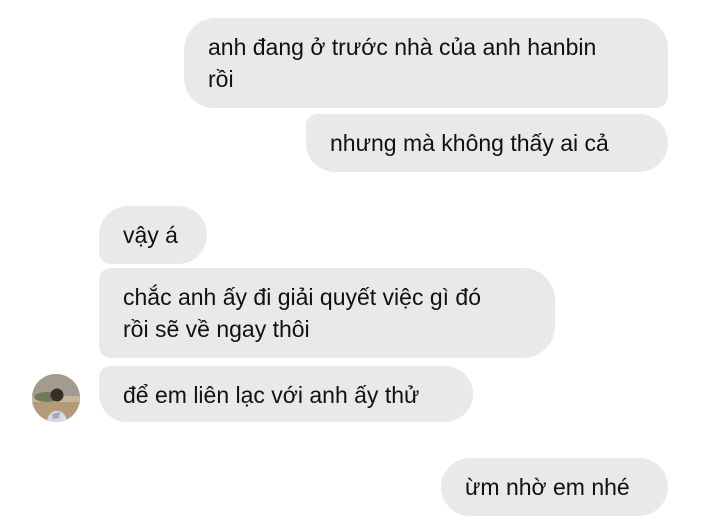  Describe the element at coordinates (271, 395) in the screenshot. I see `message-text: để em liên lạc với anh ấy thử` at that location.